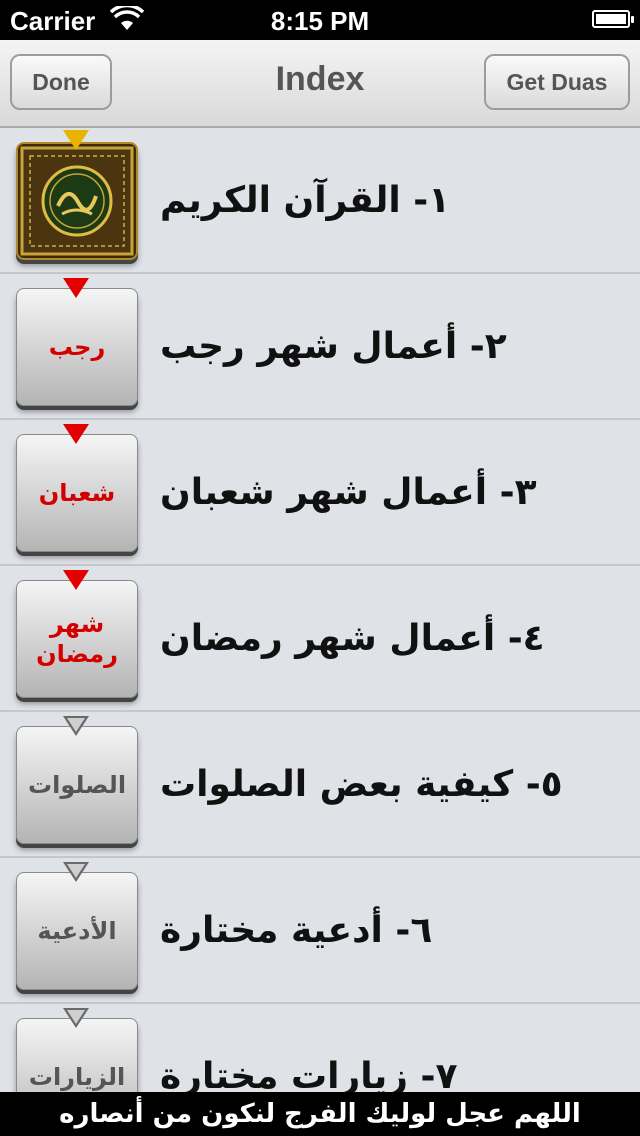 Image resolution: width=640 pixels, height=1136 pixels. I want to click on quran-emblem-icon, so click(77, 201).